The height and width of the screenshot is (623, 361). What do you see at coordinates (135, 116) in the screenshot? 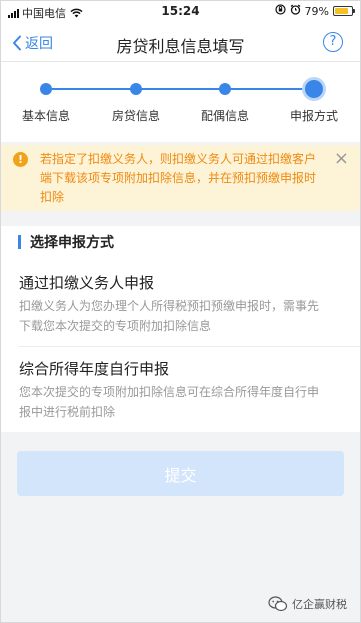
I see `step-label: 房贷信息` at bounding box center [135, 116].